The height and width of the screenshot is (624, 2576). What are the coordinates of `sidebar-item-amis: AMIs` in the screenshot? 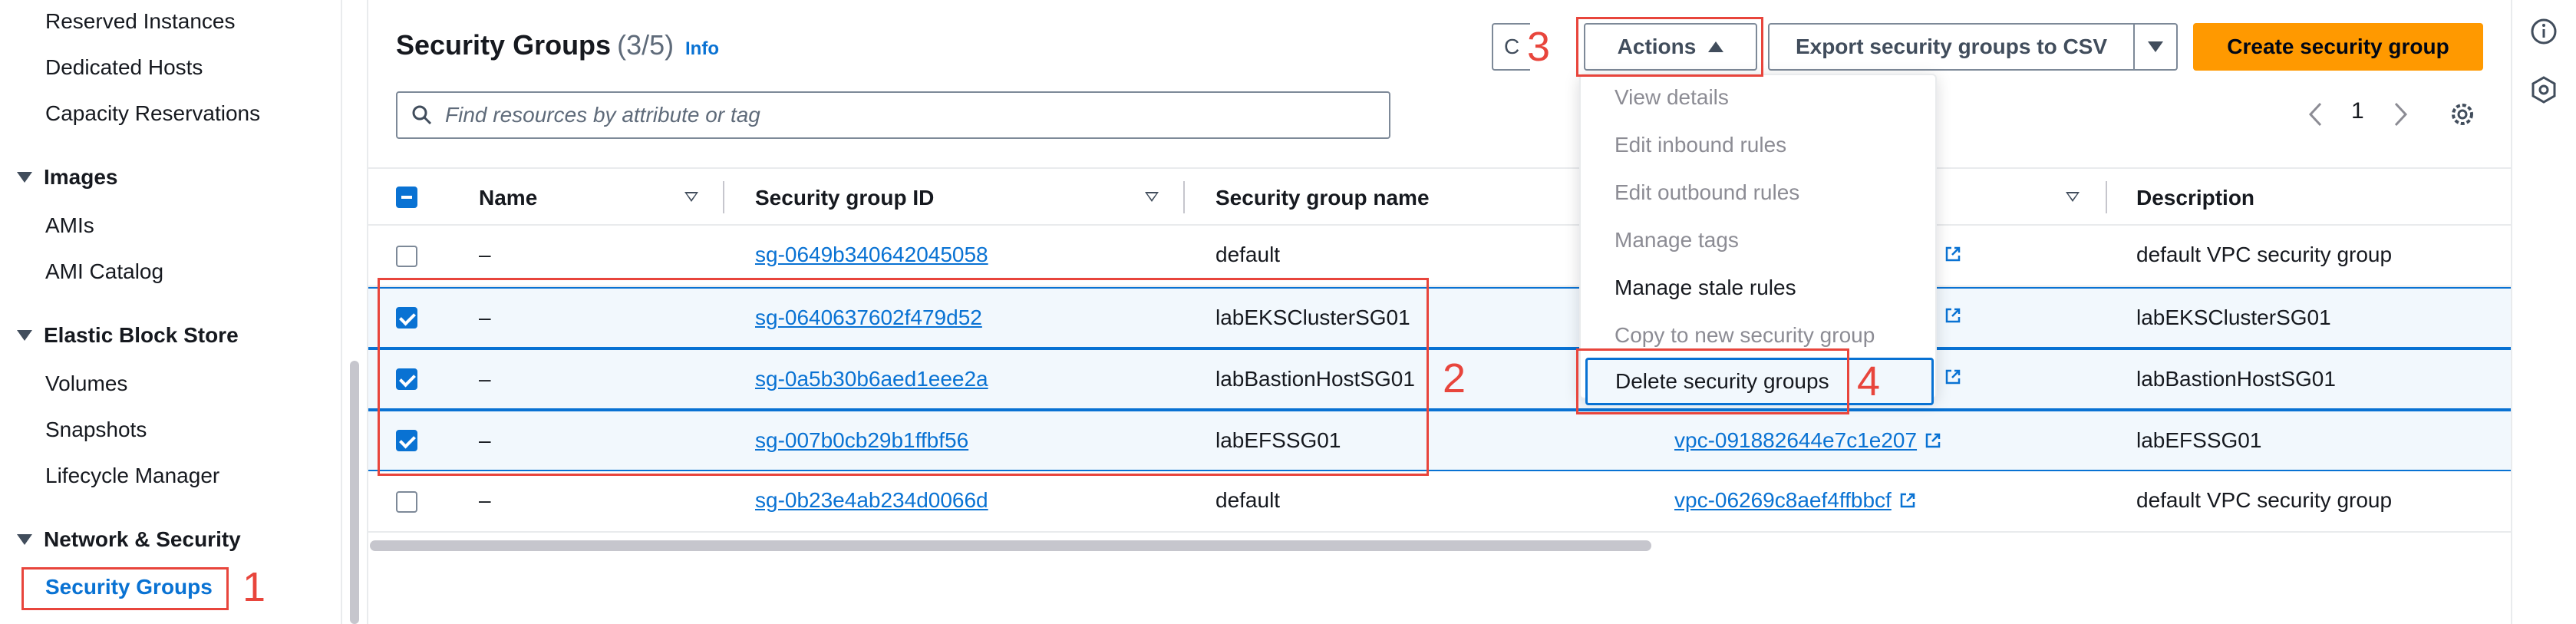 It's located at (69, 226).